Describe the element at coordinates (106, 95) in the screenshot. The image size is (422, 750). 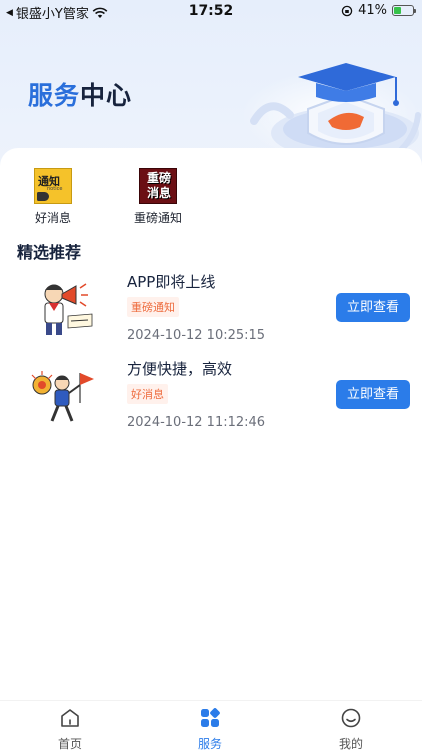
I see `page-title-part2: 中心` at that location.